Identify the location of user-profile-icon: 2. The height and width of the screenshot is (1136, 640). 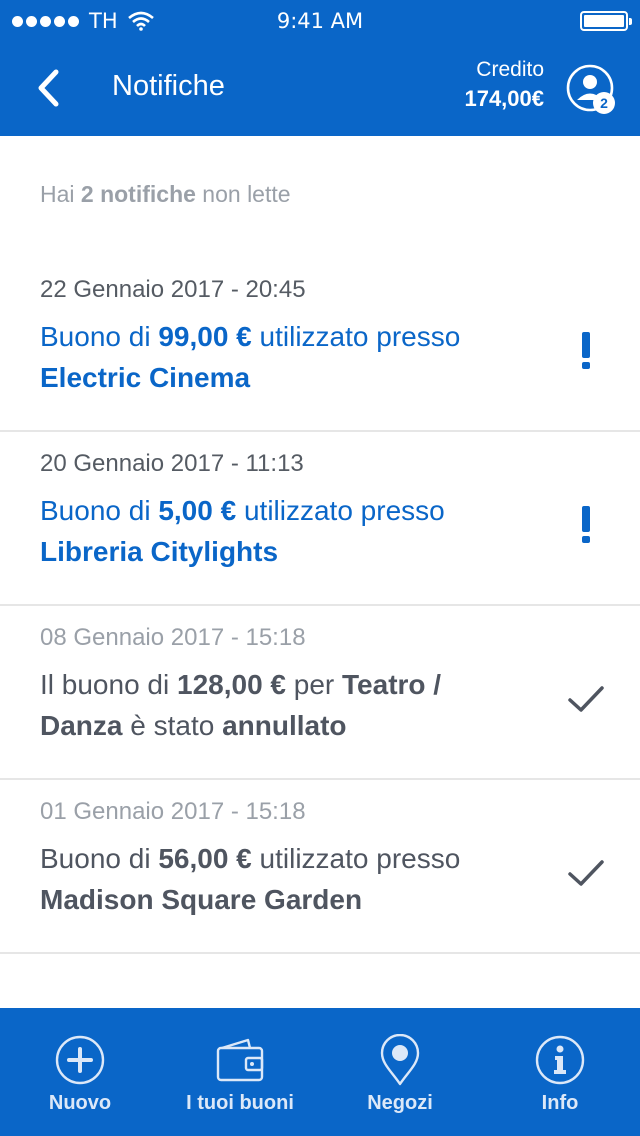
(590, 89).